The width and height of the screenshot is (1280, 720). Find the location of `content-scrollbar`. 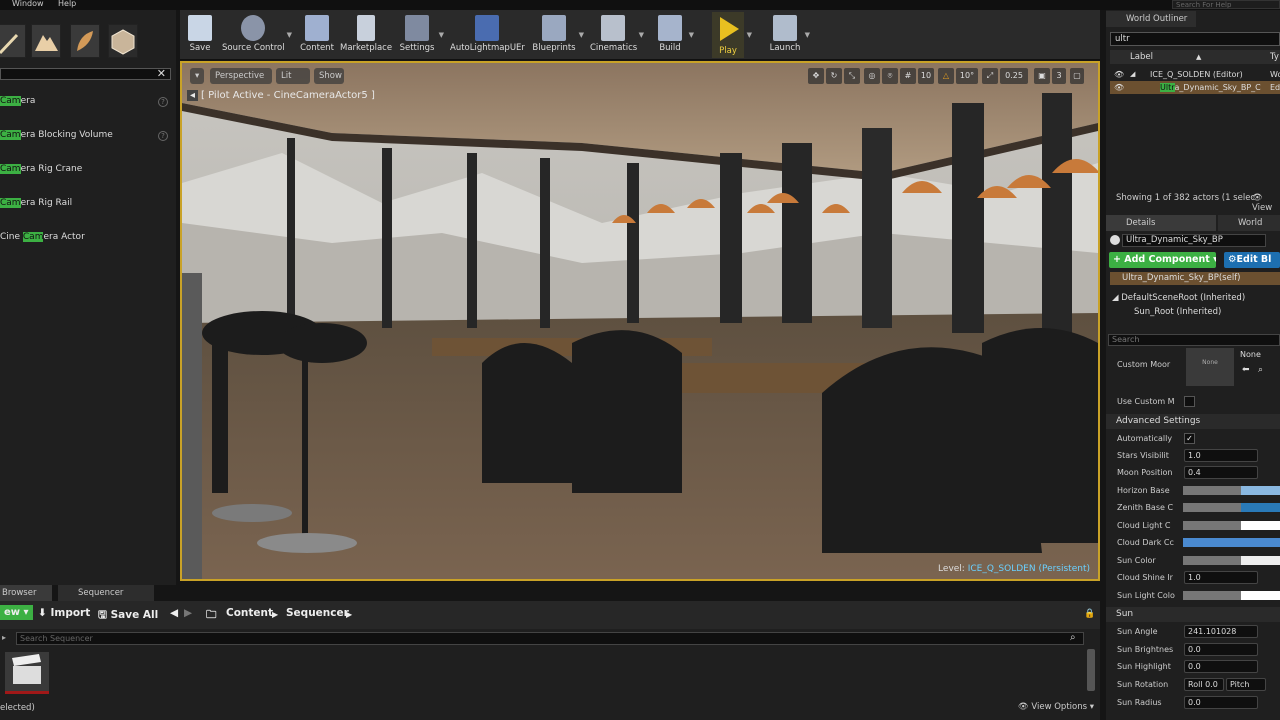

content-scrollbar is located at coordinates (1091, 670).